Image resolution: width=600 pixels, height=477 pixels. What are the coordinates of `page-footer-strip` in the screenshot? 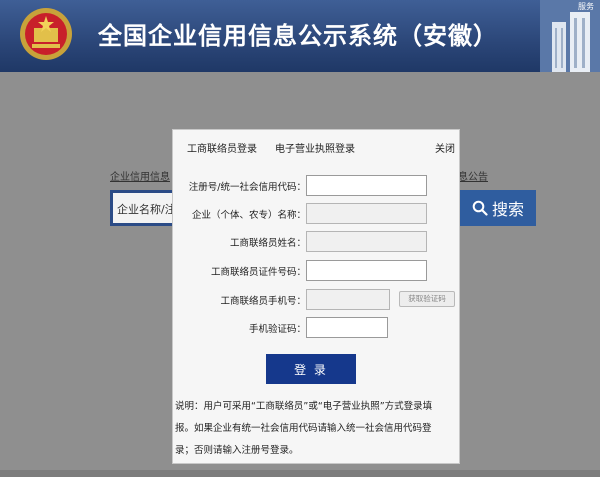 It's located at (300, 473).